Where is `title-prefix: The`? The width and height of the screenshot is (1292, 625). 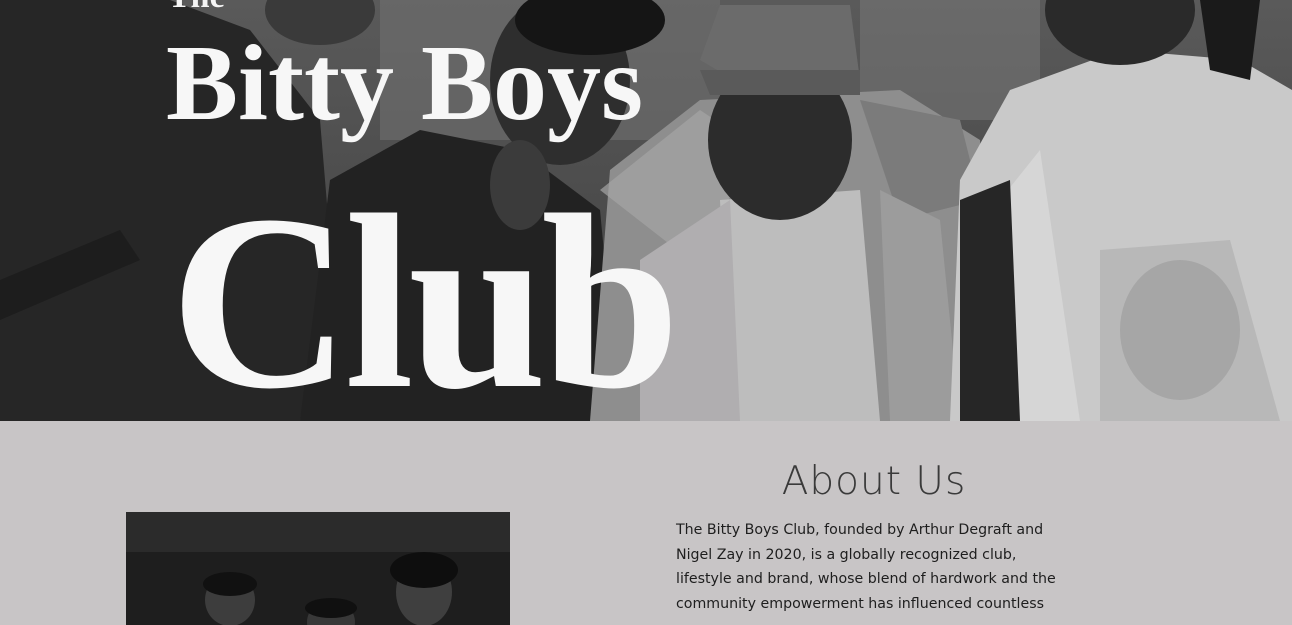
title-prefix: The is located at coordinates (196, 8).